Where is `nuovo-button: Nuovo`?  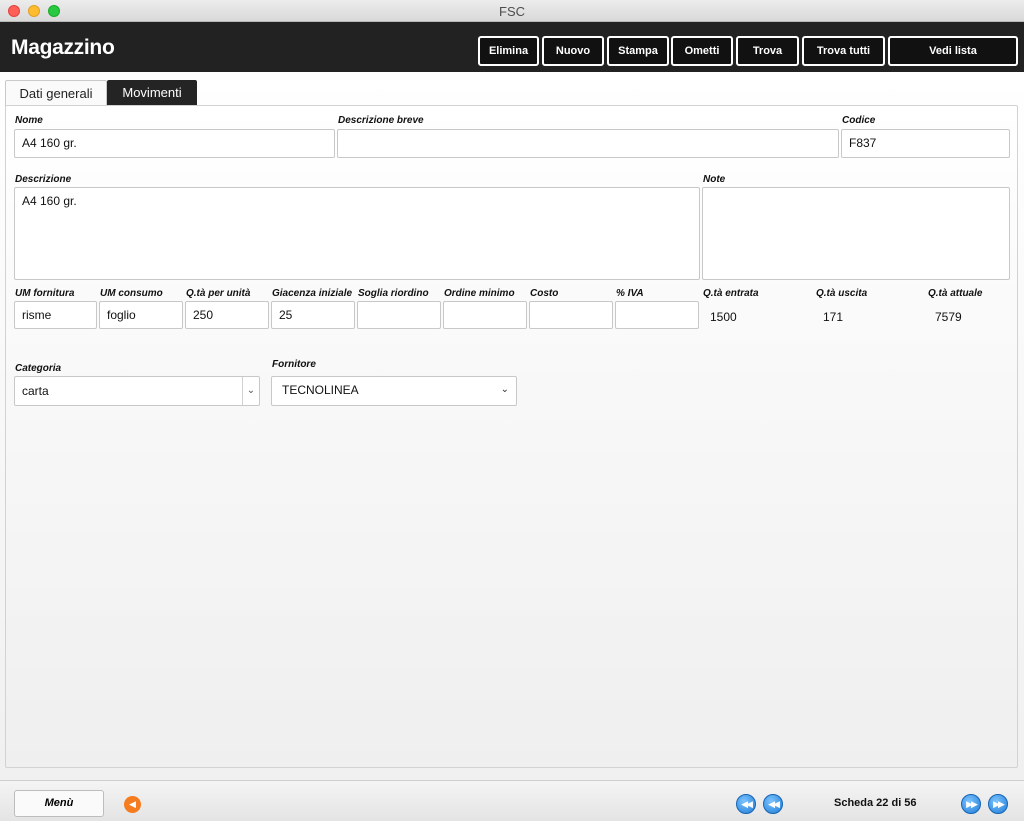
nuovo-button: Nuovo is located at coordinates (573, 51).